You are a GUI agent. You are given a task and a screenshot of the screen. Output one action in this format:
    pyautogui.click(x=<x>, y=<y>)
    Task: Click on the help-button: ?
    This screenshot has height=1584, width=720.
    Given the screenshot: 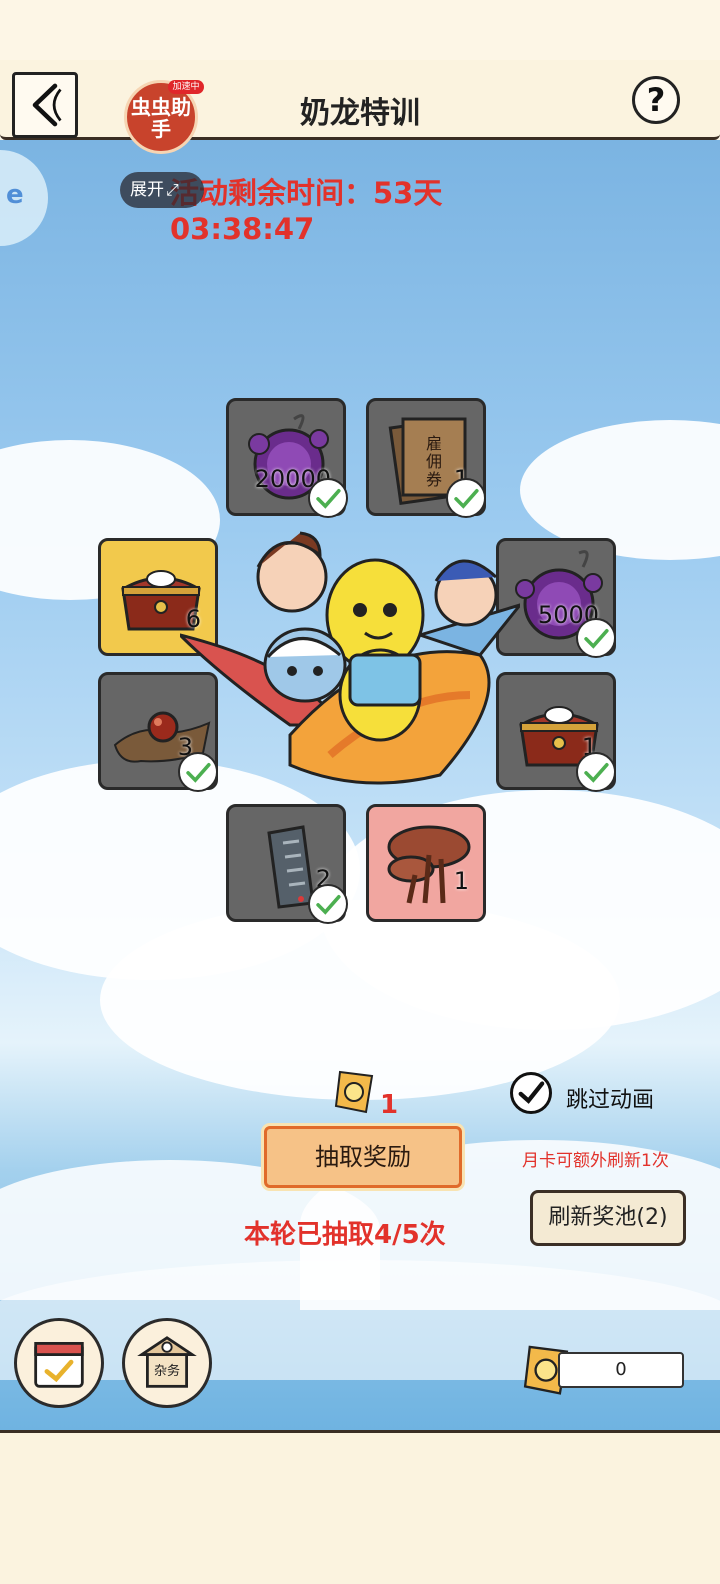 What is the action you would take?
    pyautogui.click(x=656, y=100)
    